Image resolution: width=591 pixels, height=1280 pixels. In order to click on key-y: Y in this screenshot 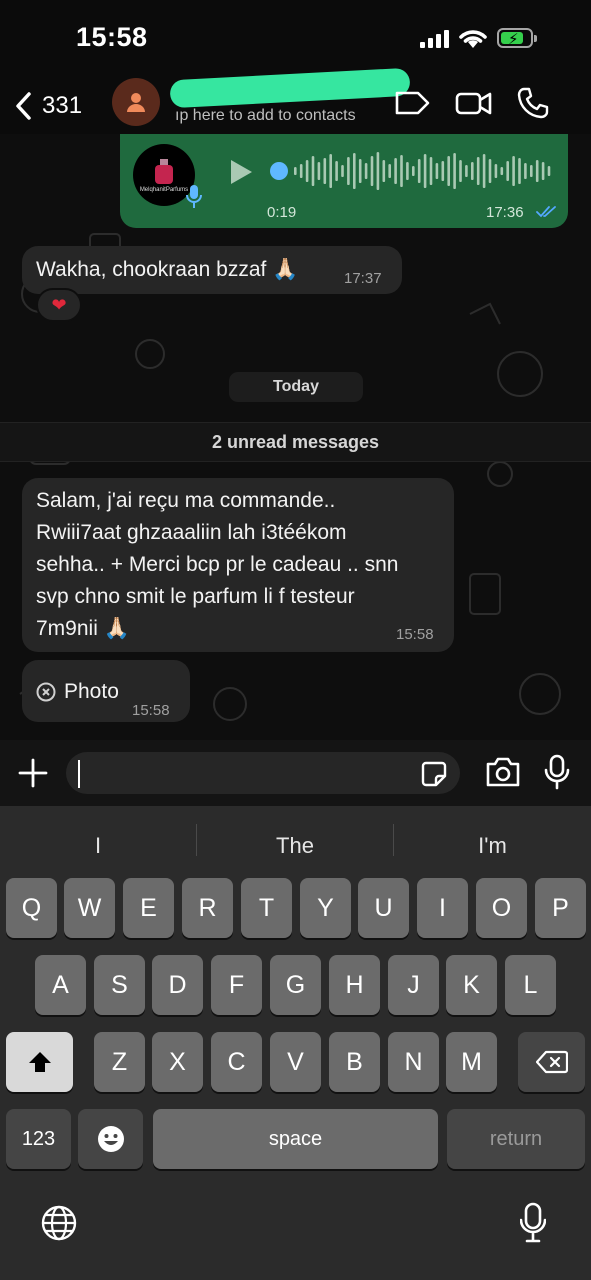, I will do `click(325, 908)`.